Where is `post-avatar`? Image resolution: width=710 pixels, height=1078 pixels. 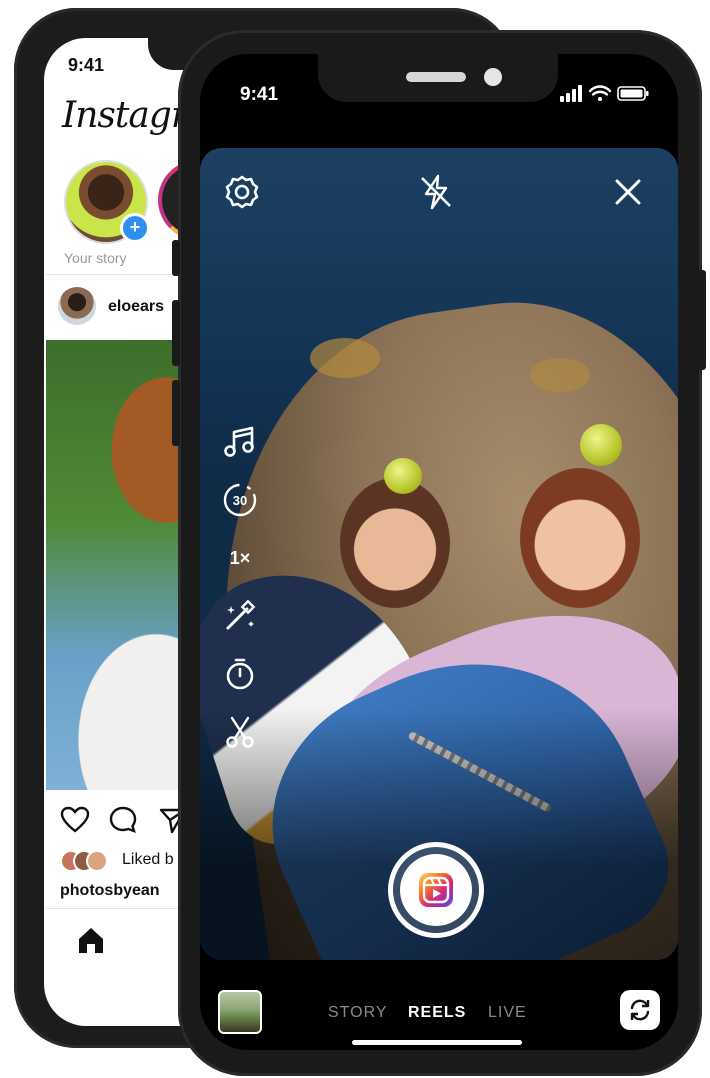
post-avatar is located at coordinates (77, 306).